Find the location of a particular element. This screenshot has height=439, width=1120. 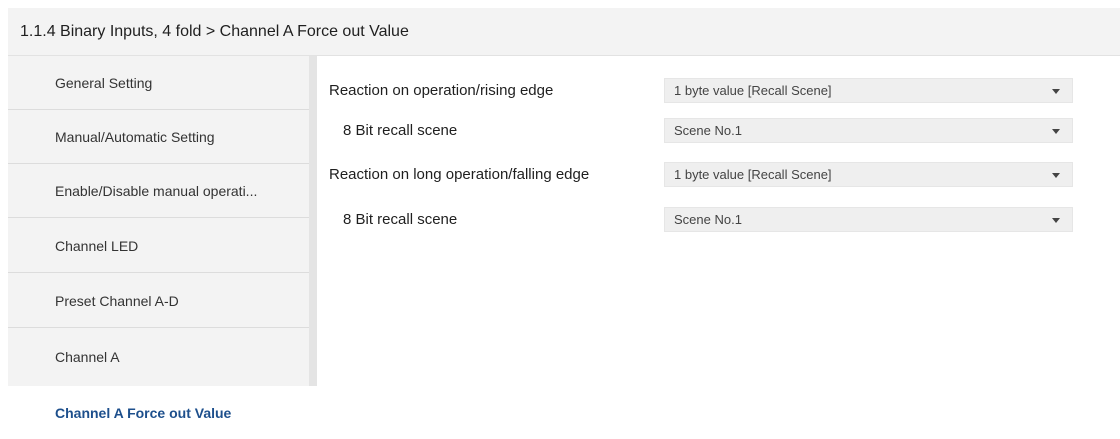

sidebar-item-label: Channel LED is located at coordinates (97, 245).